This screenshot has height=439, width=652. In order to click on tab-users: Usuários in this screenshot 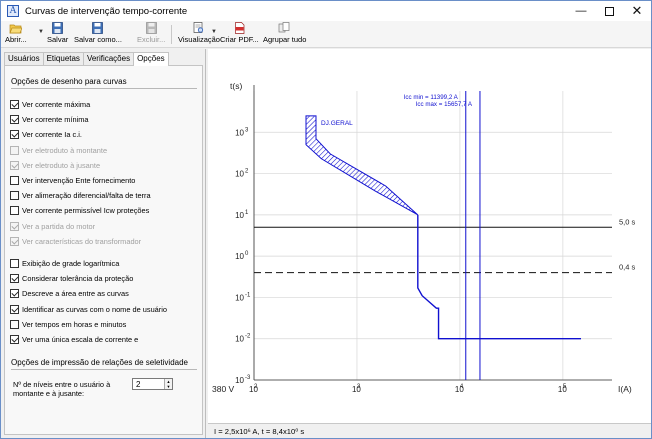, I will do `click(24, 58)`.